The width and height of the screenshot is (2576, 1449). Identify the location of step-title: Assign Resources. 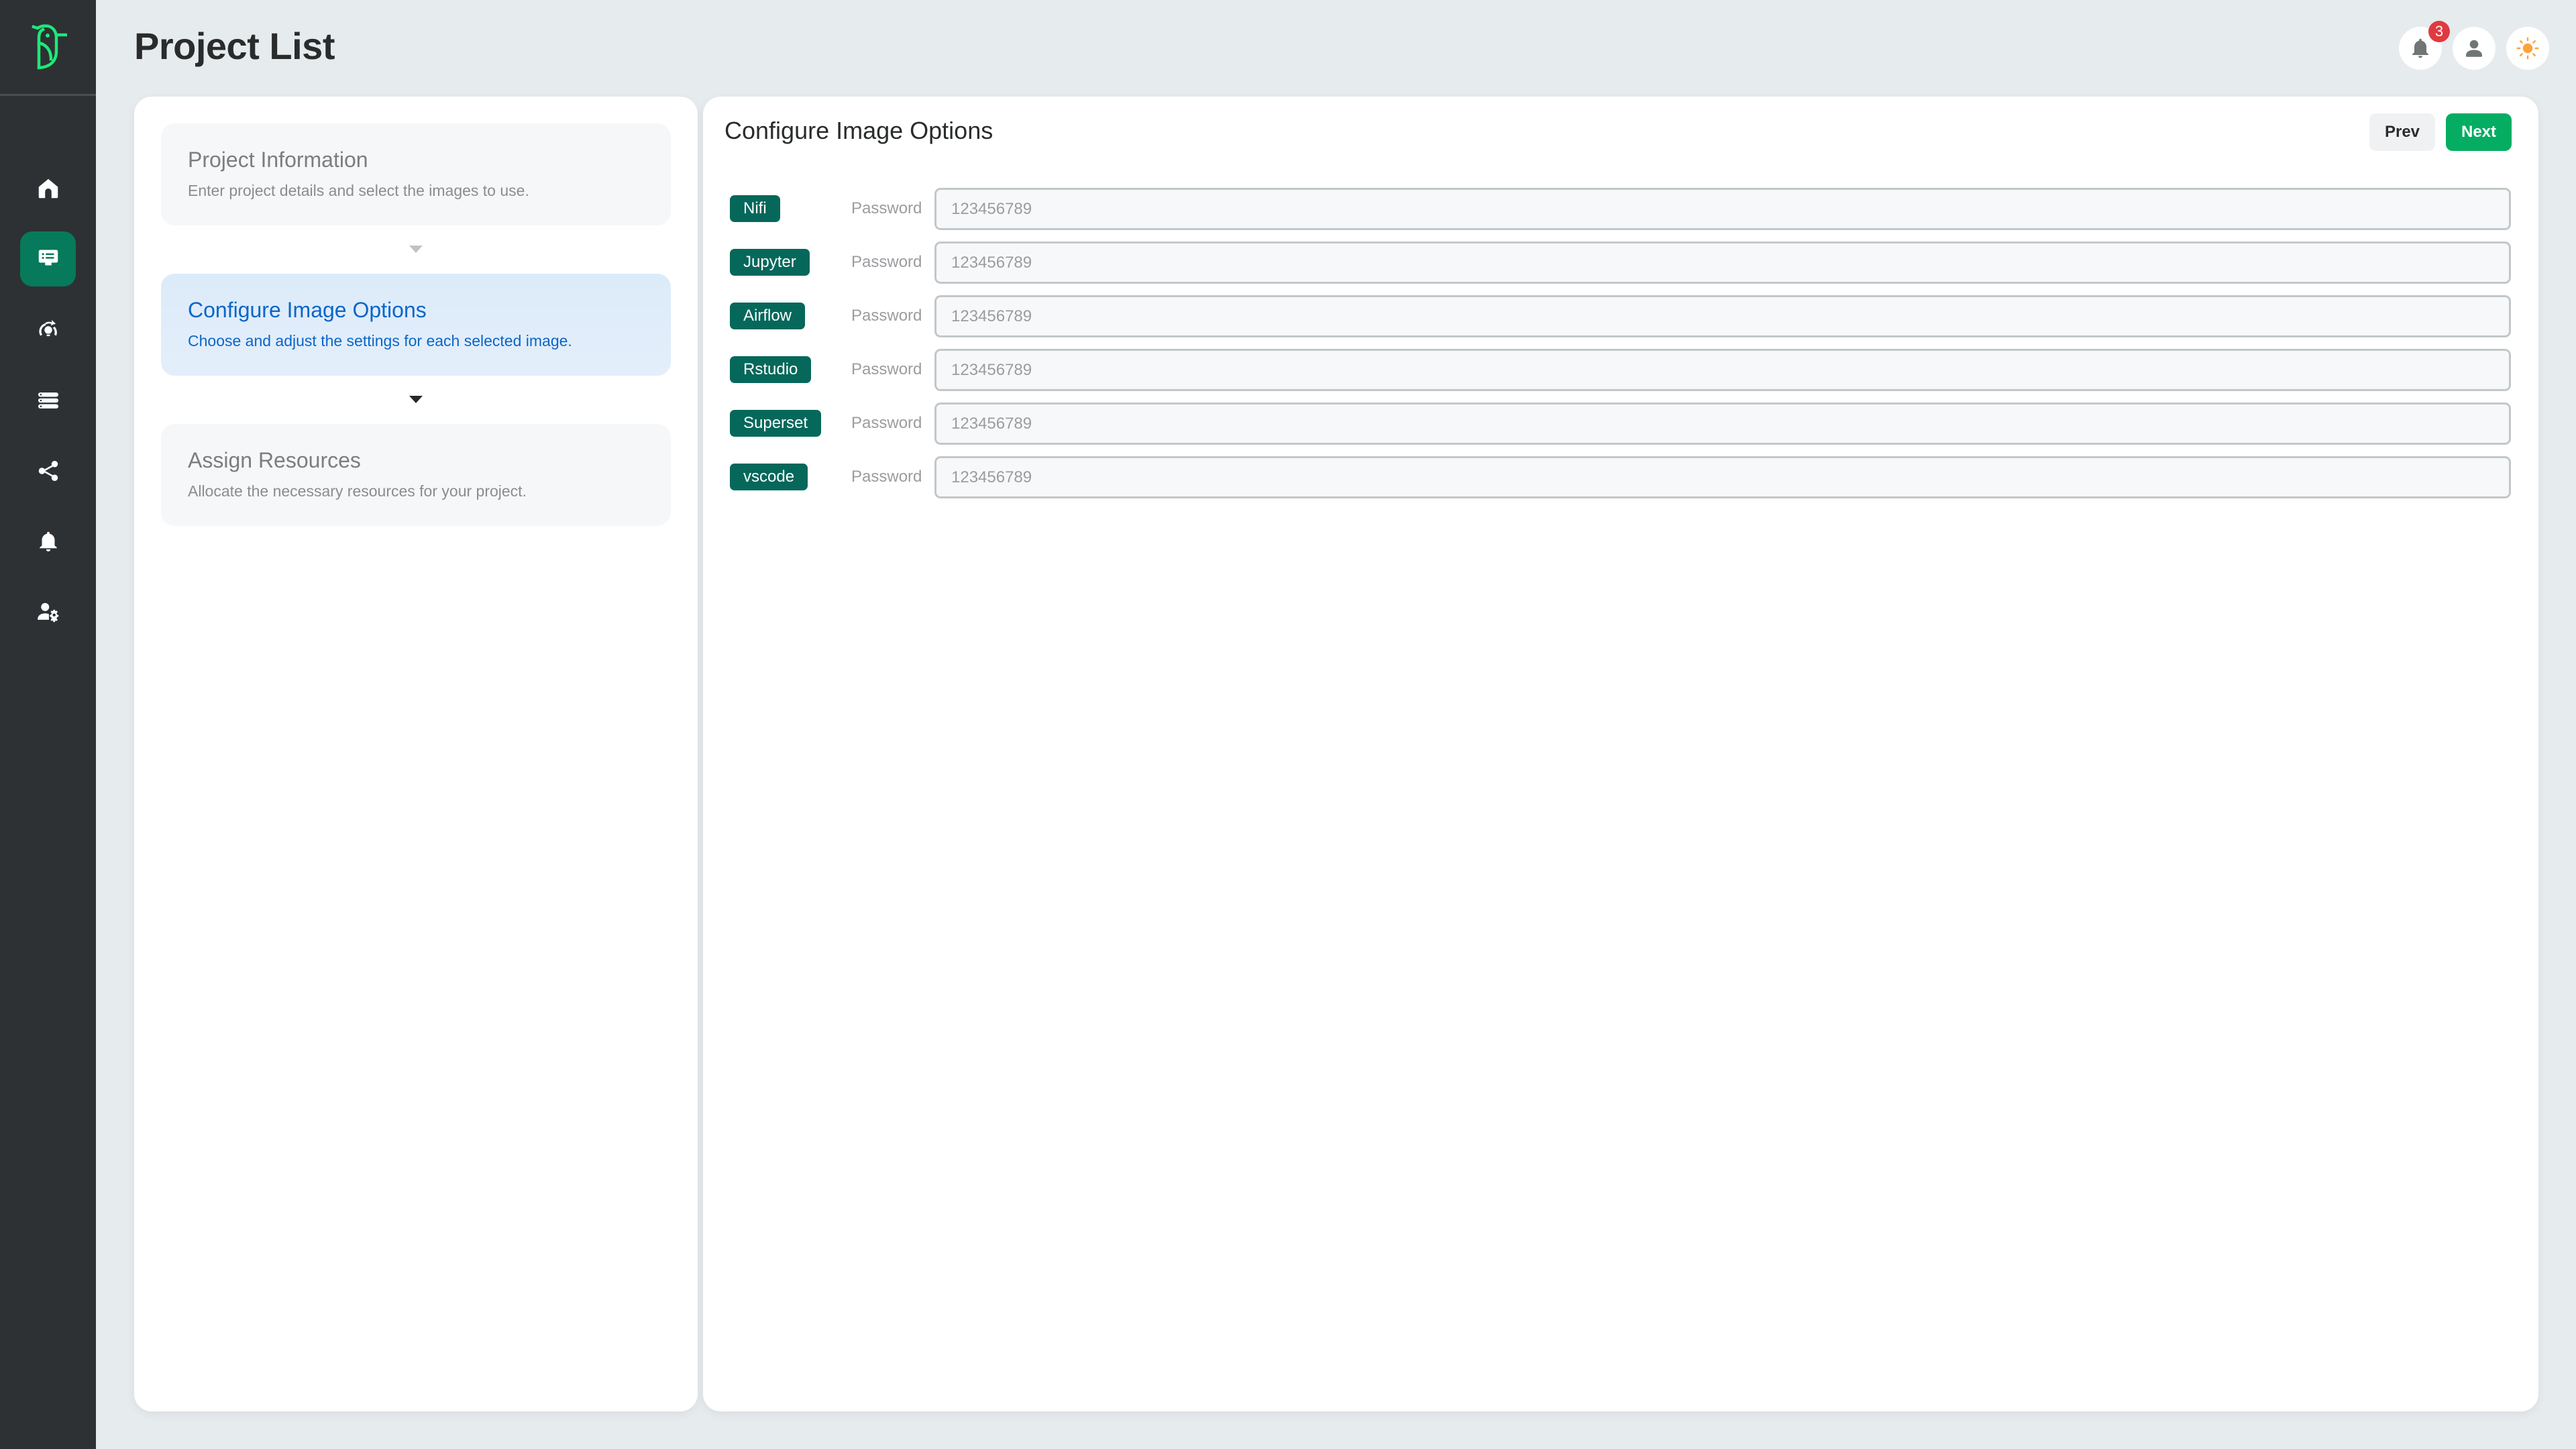
(274, 460).